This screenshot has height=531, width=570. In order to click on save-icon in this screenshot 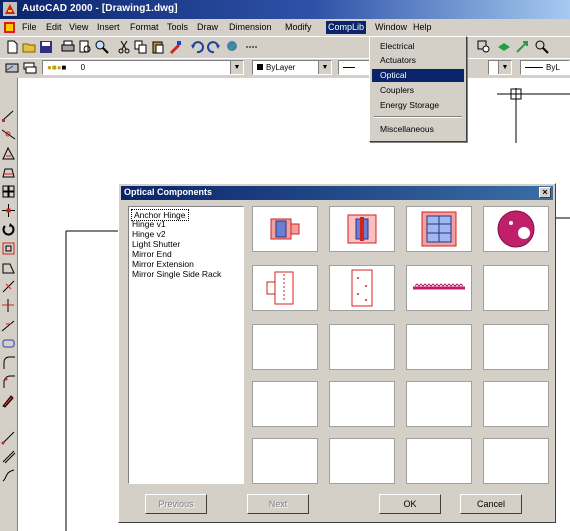, I will do `click(46, 47)`.